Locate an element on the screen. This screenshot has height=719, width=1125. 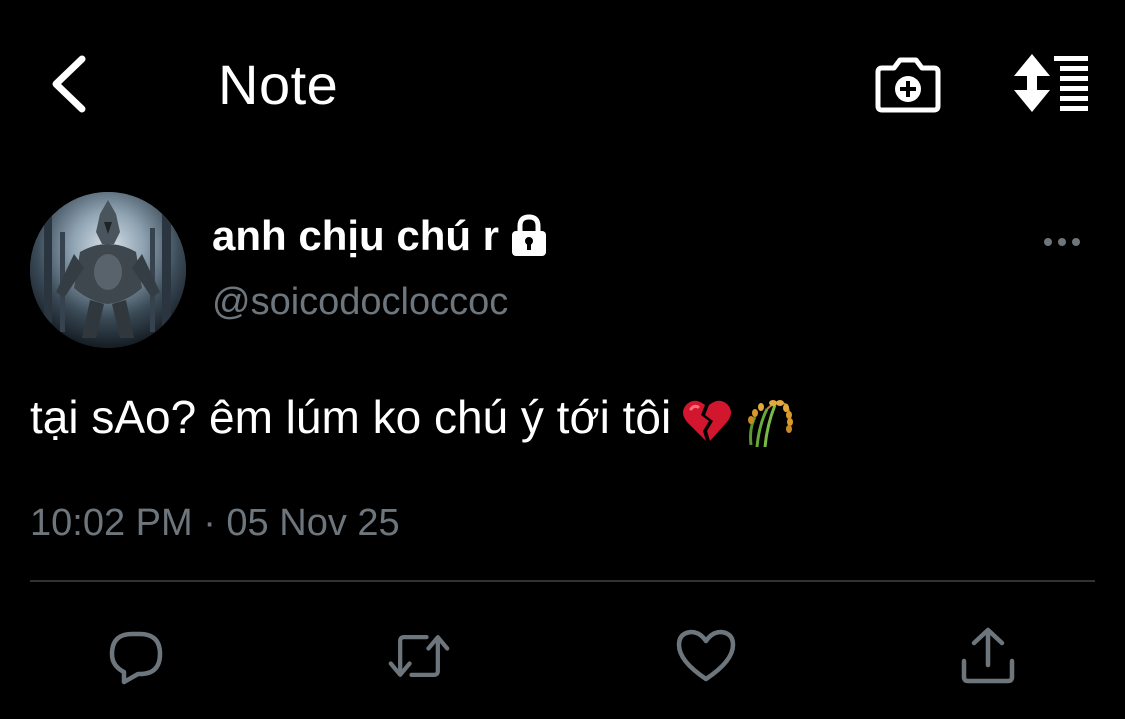
sort-list-icon is located at coordinates (1051, 83).